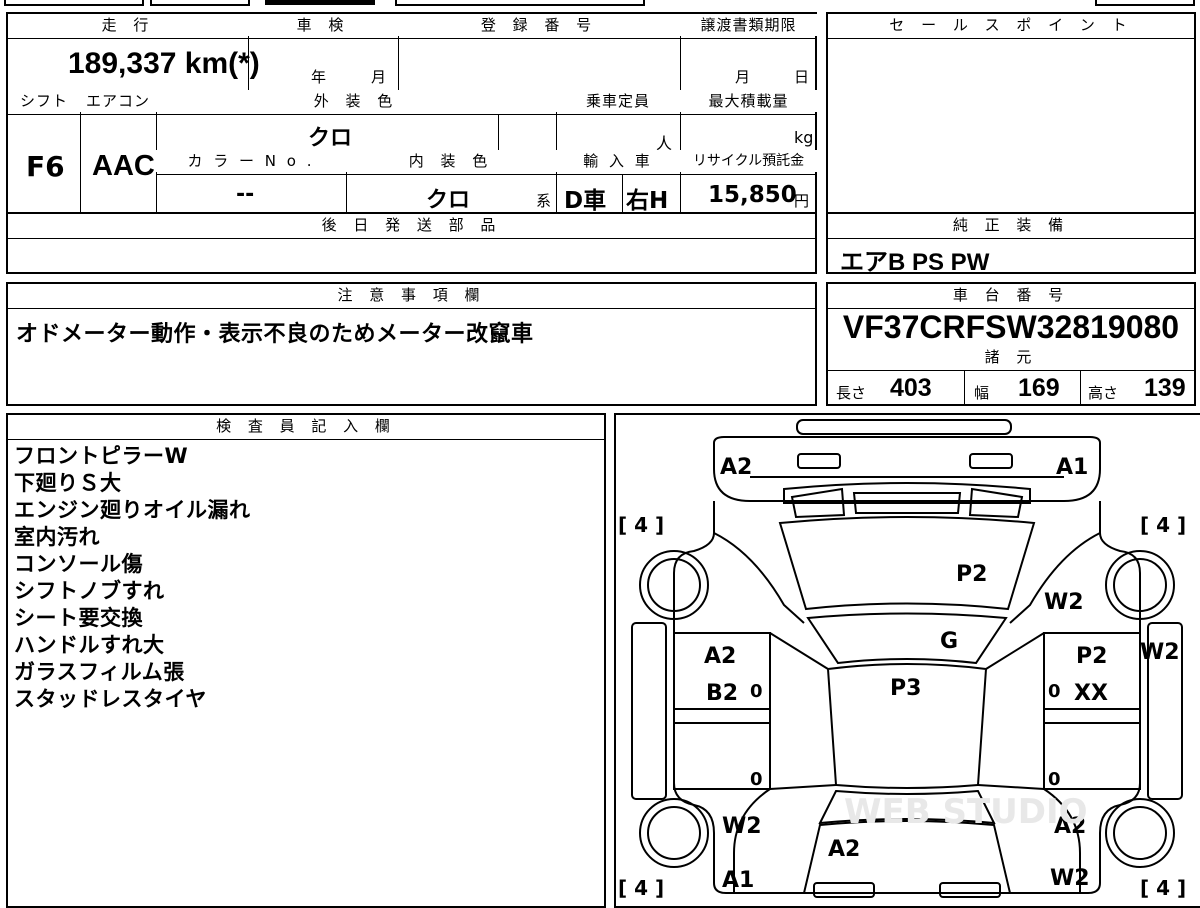  Describe the element at coordinates (323, 25) in the screenshot. I see `inspection-header: 車 検` at that location.